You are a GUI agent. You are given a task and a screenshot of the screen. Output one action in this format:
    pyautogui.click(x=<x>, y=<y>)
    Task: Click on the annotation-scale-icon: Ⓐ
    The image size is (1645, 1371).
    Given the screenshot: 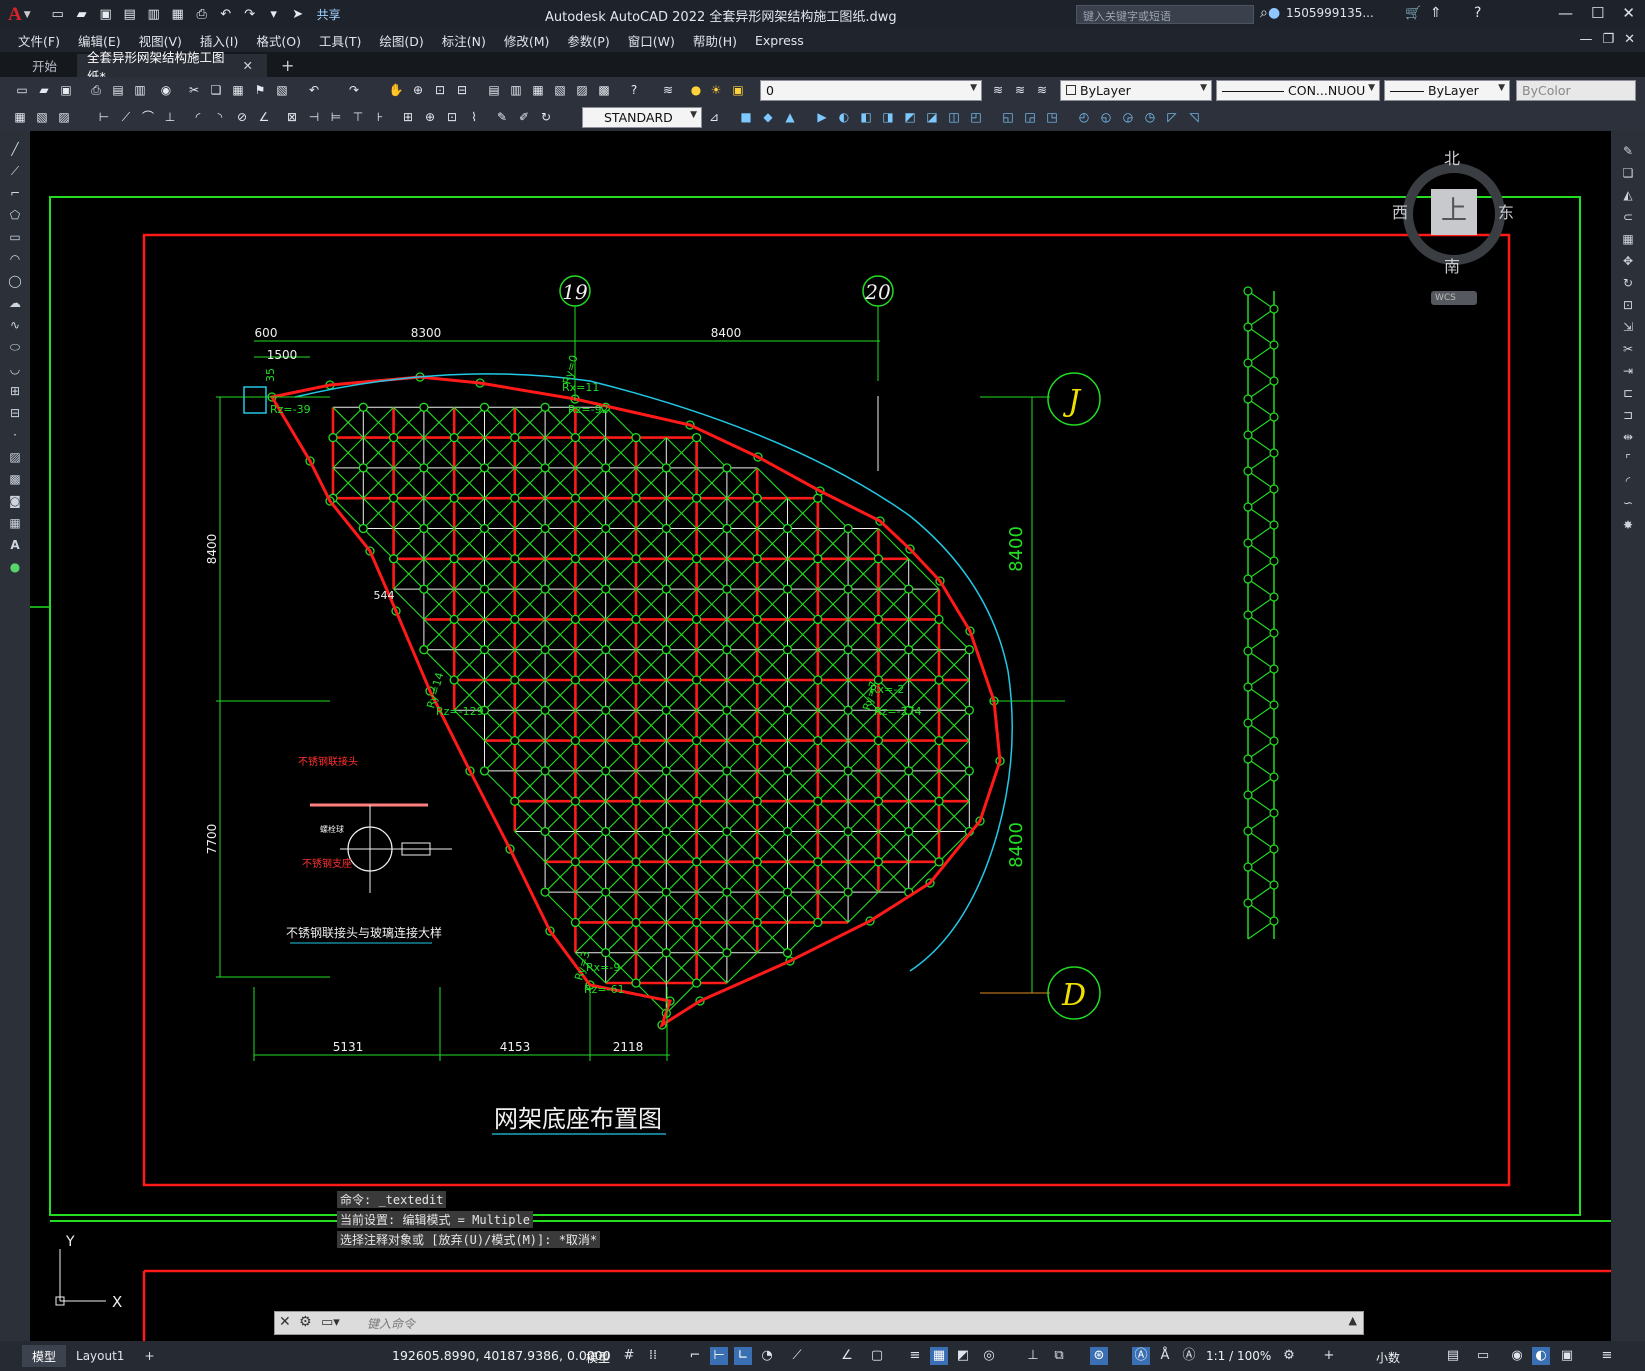 What is the action you would take?
    pyautogui.click(x=1189, y=1356)
    